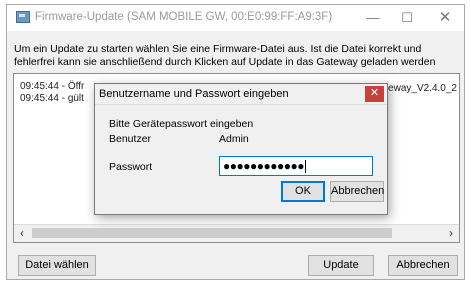 The width and height of the screenshot is (471, 284). What do you see at coordinates (422, 88) in the screenshot?
I see `log-filename-fragment: eway_V2.4.0_2` at bounding box center [422, 88].